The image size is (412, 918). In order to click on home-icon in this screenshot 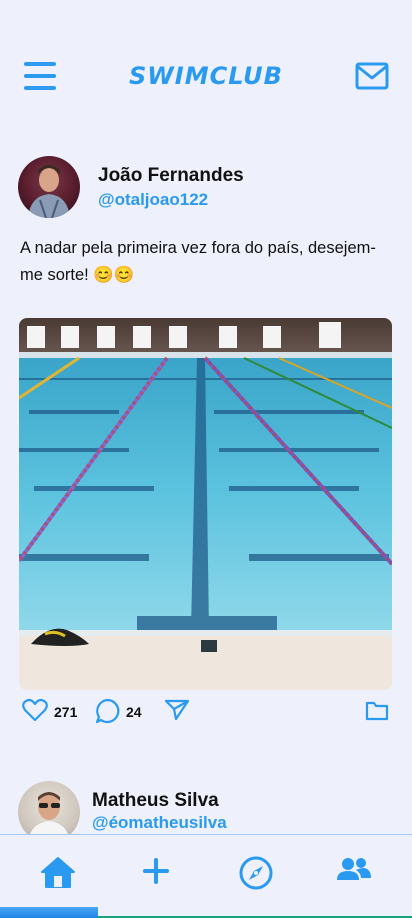, I will do `click(60, 875)`.